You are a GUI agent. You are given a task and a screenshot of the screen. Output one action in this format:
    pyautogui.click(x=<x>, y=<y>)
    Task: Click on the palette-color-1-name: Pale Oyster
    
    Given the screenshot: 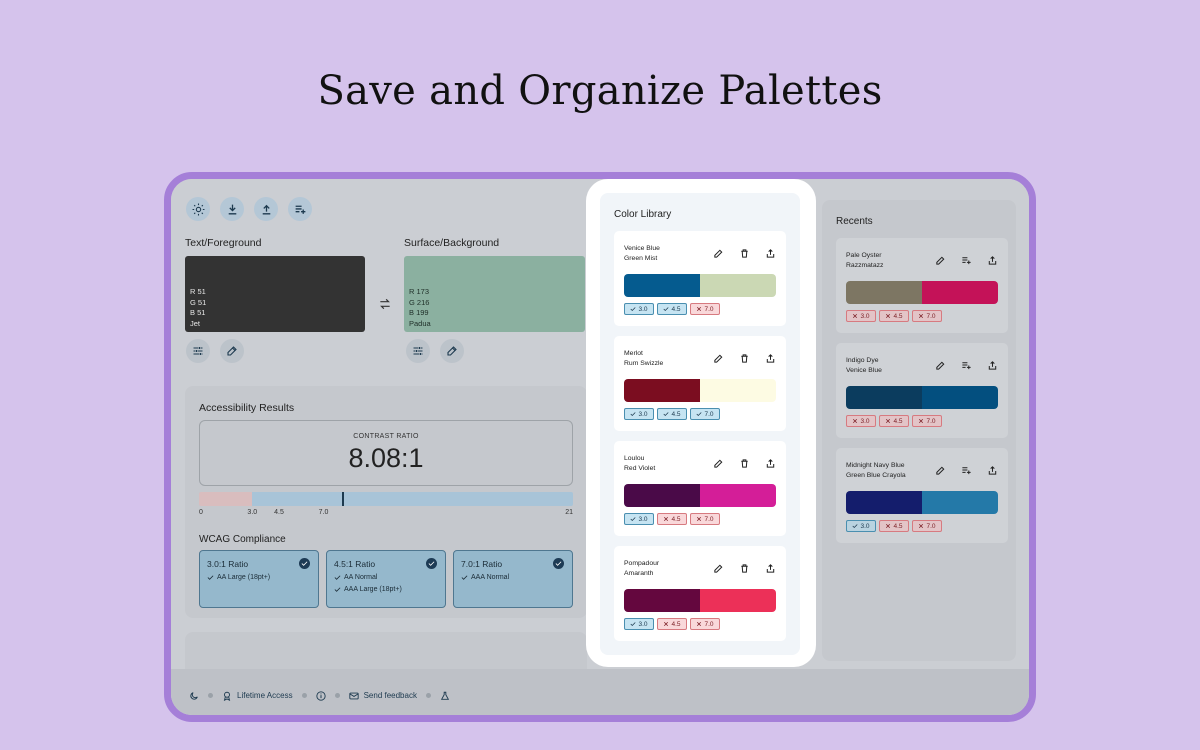 What is the action you would take?
    pyautogui.click(x=864, y=255)
    